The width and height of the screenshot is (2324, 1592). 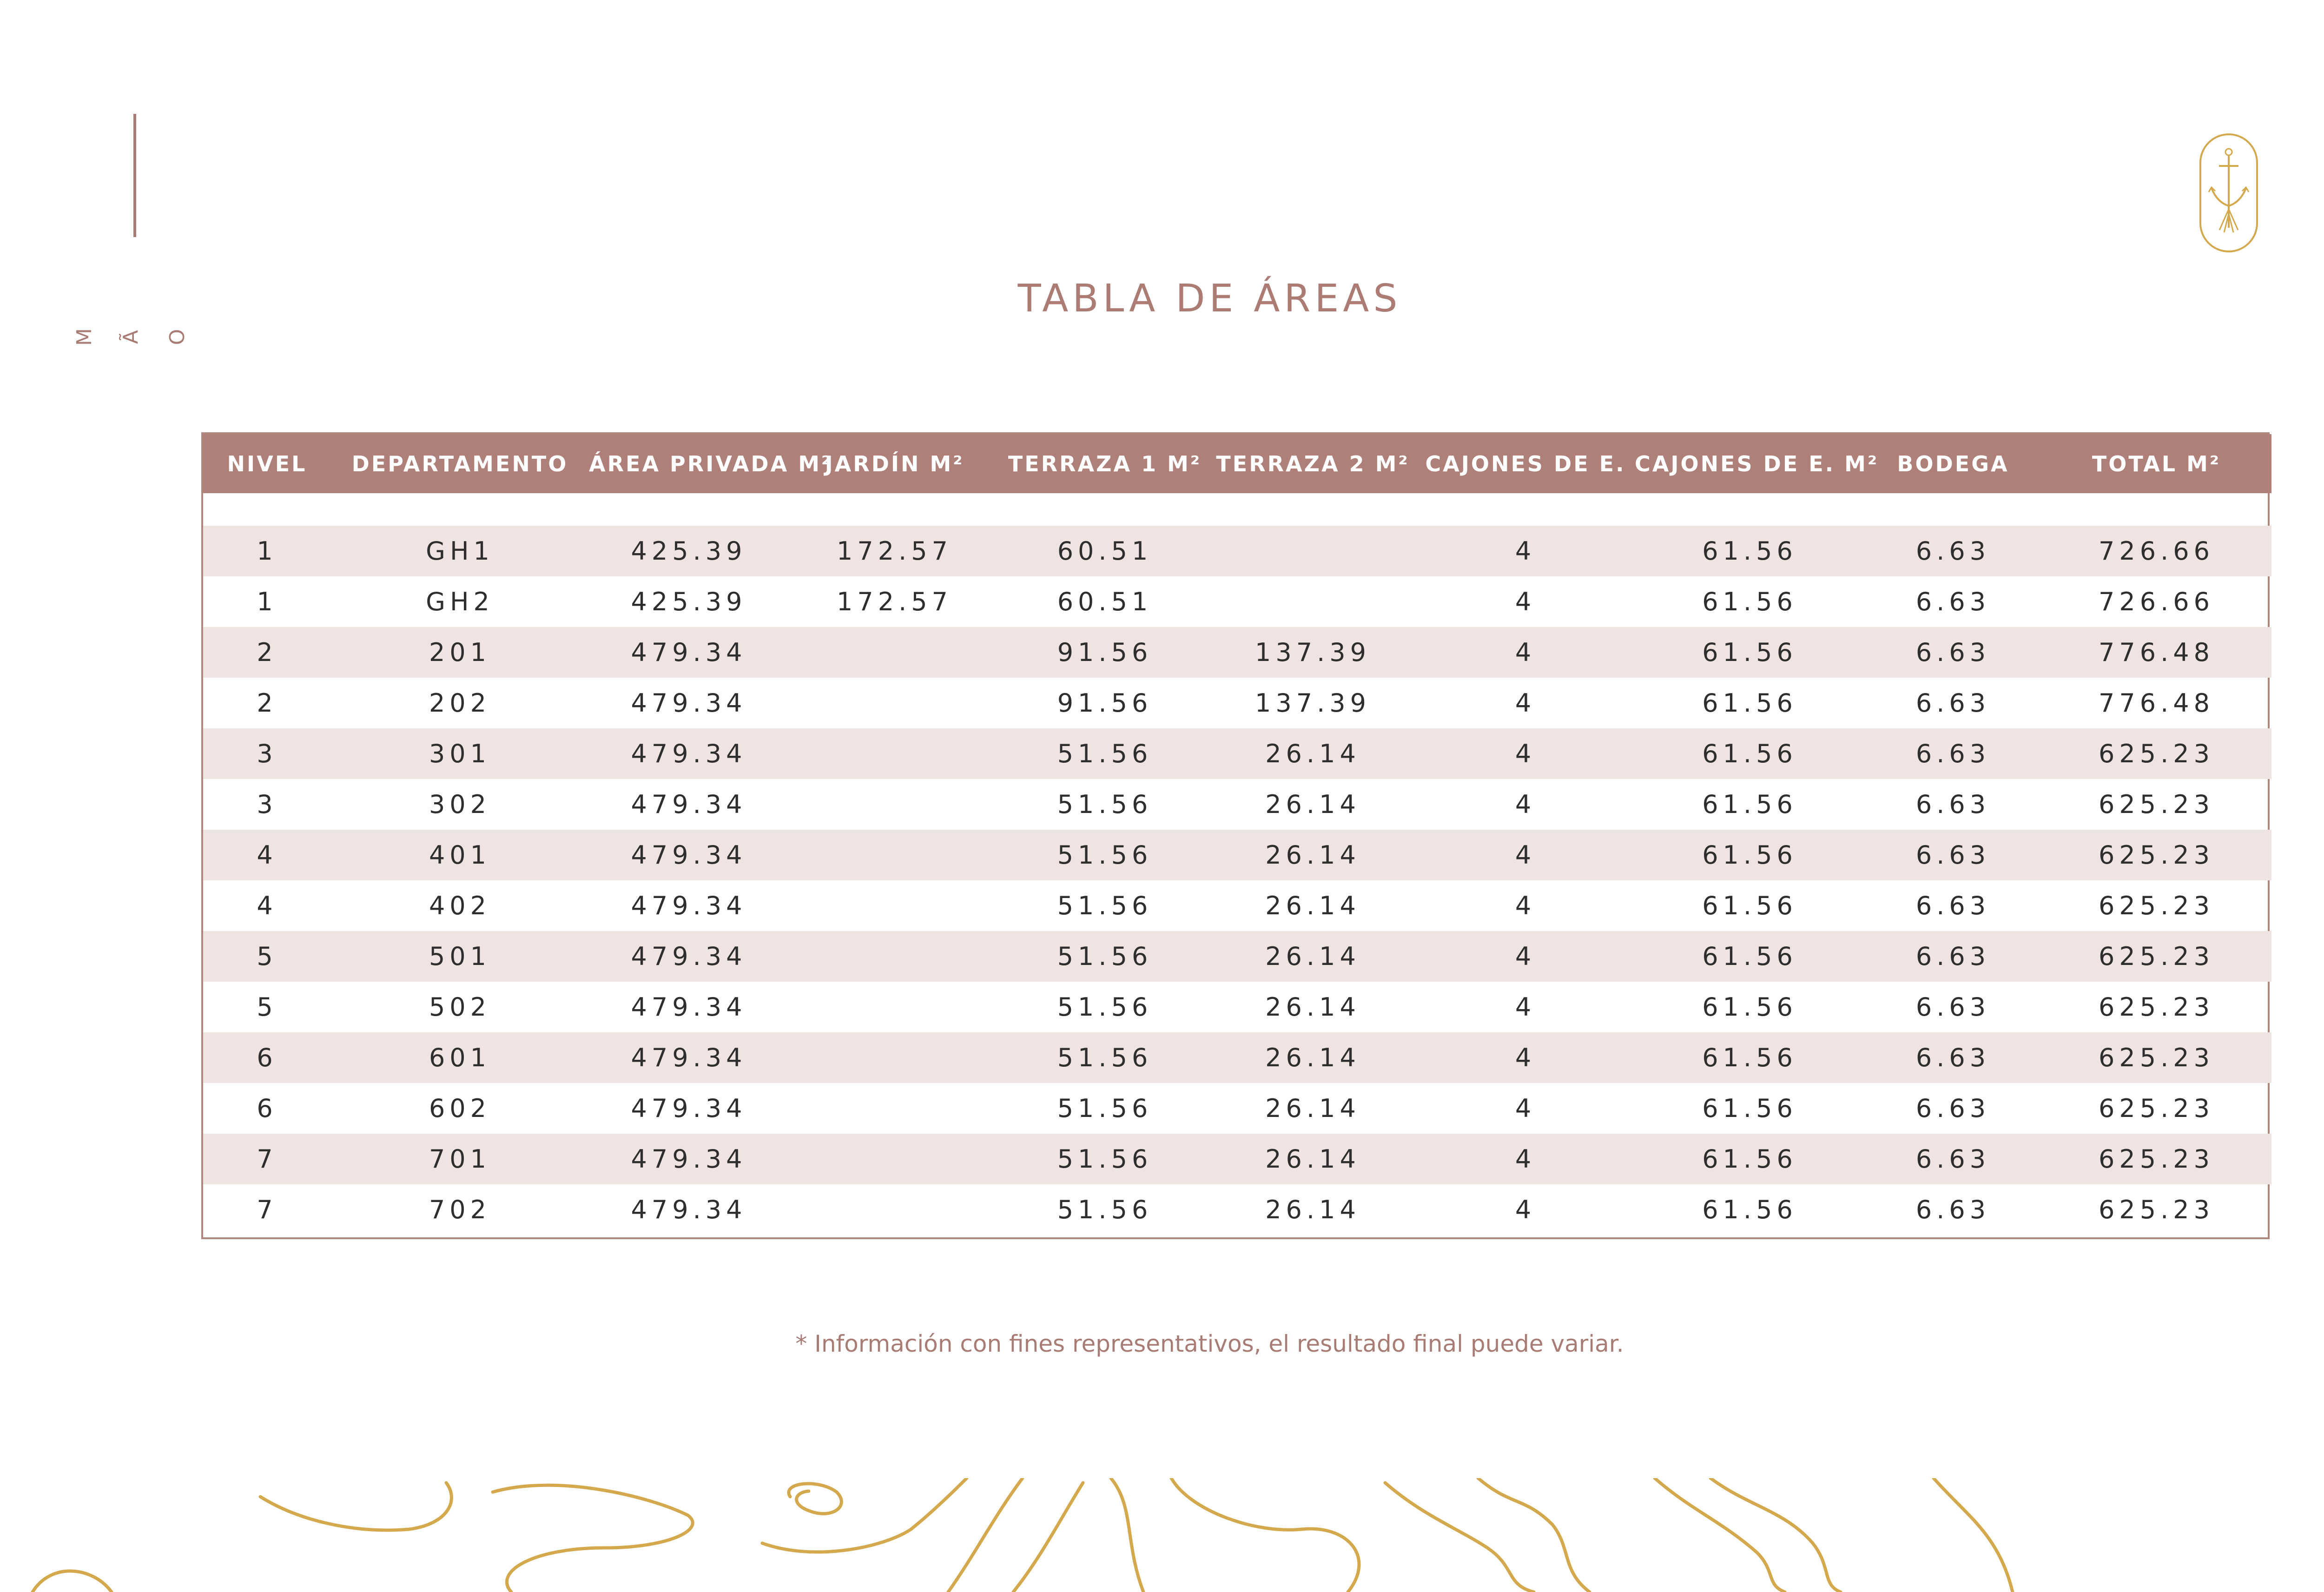 What do you see at coordinates (460, 1209) in the screenshot?
I see `table-cell: 702` at bounding box center [460, 1209].